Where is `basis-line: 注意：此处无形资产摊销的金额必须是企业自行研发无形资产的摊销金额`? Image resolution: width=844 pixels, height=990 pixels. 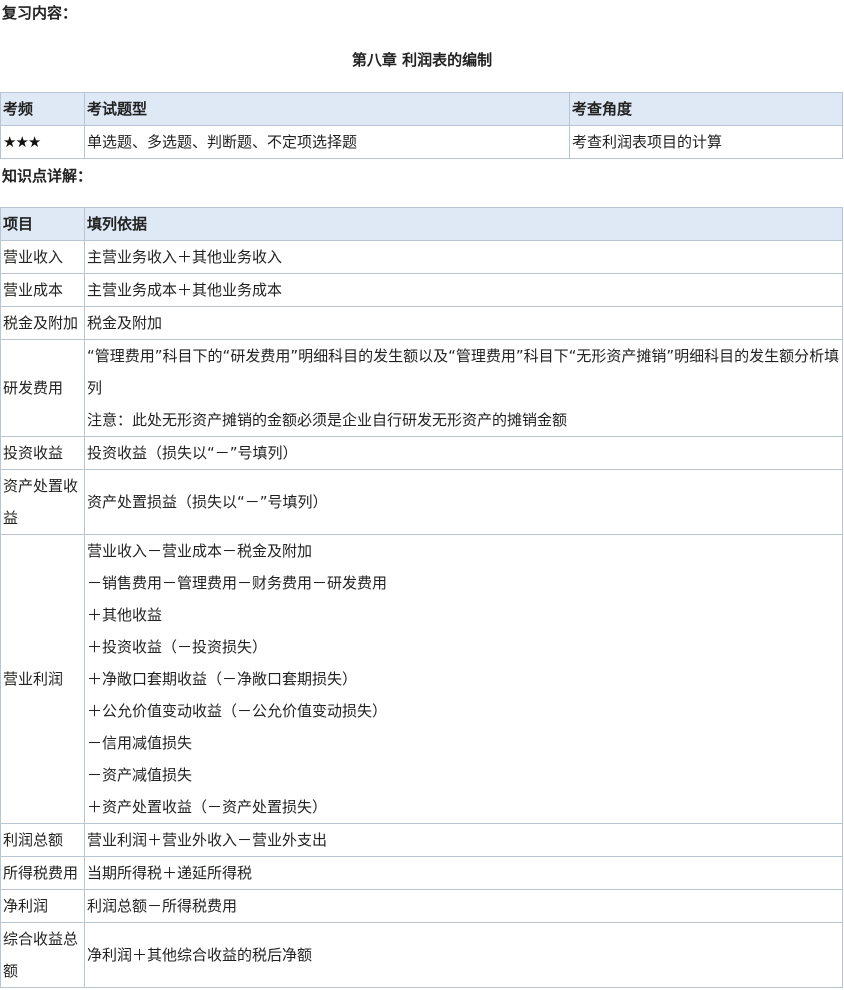 basis-line: 注意：此处无形资产摊销的金额必须是企业自行研发无形资产的摊销金额 is located at coordinates (327, 420).